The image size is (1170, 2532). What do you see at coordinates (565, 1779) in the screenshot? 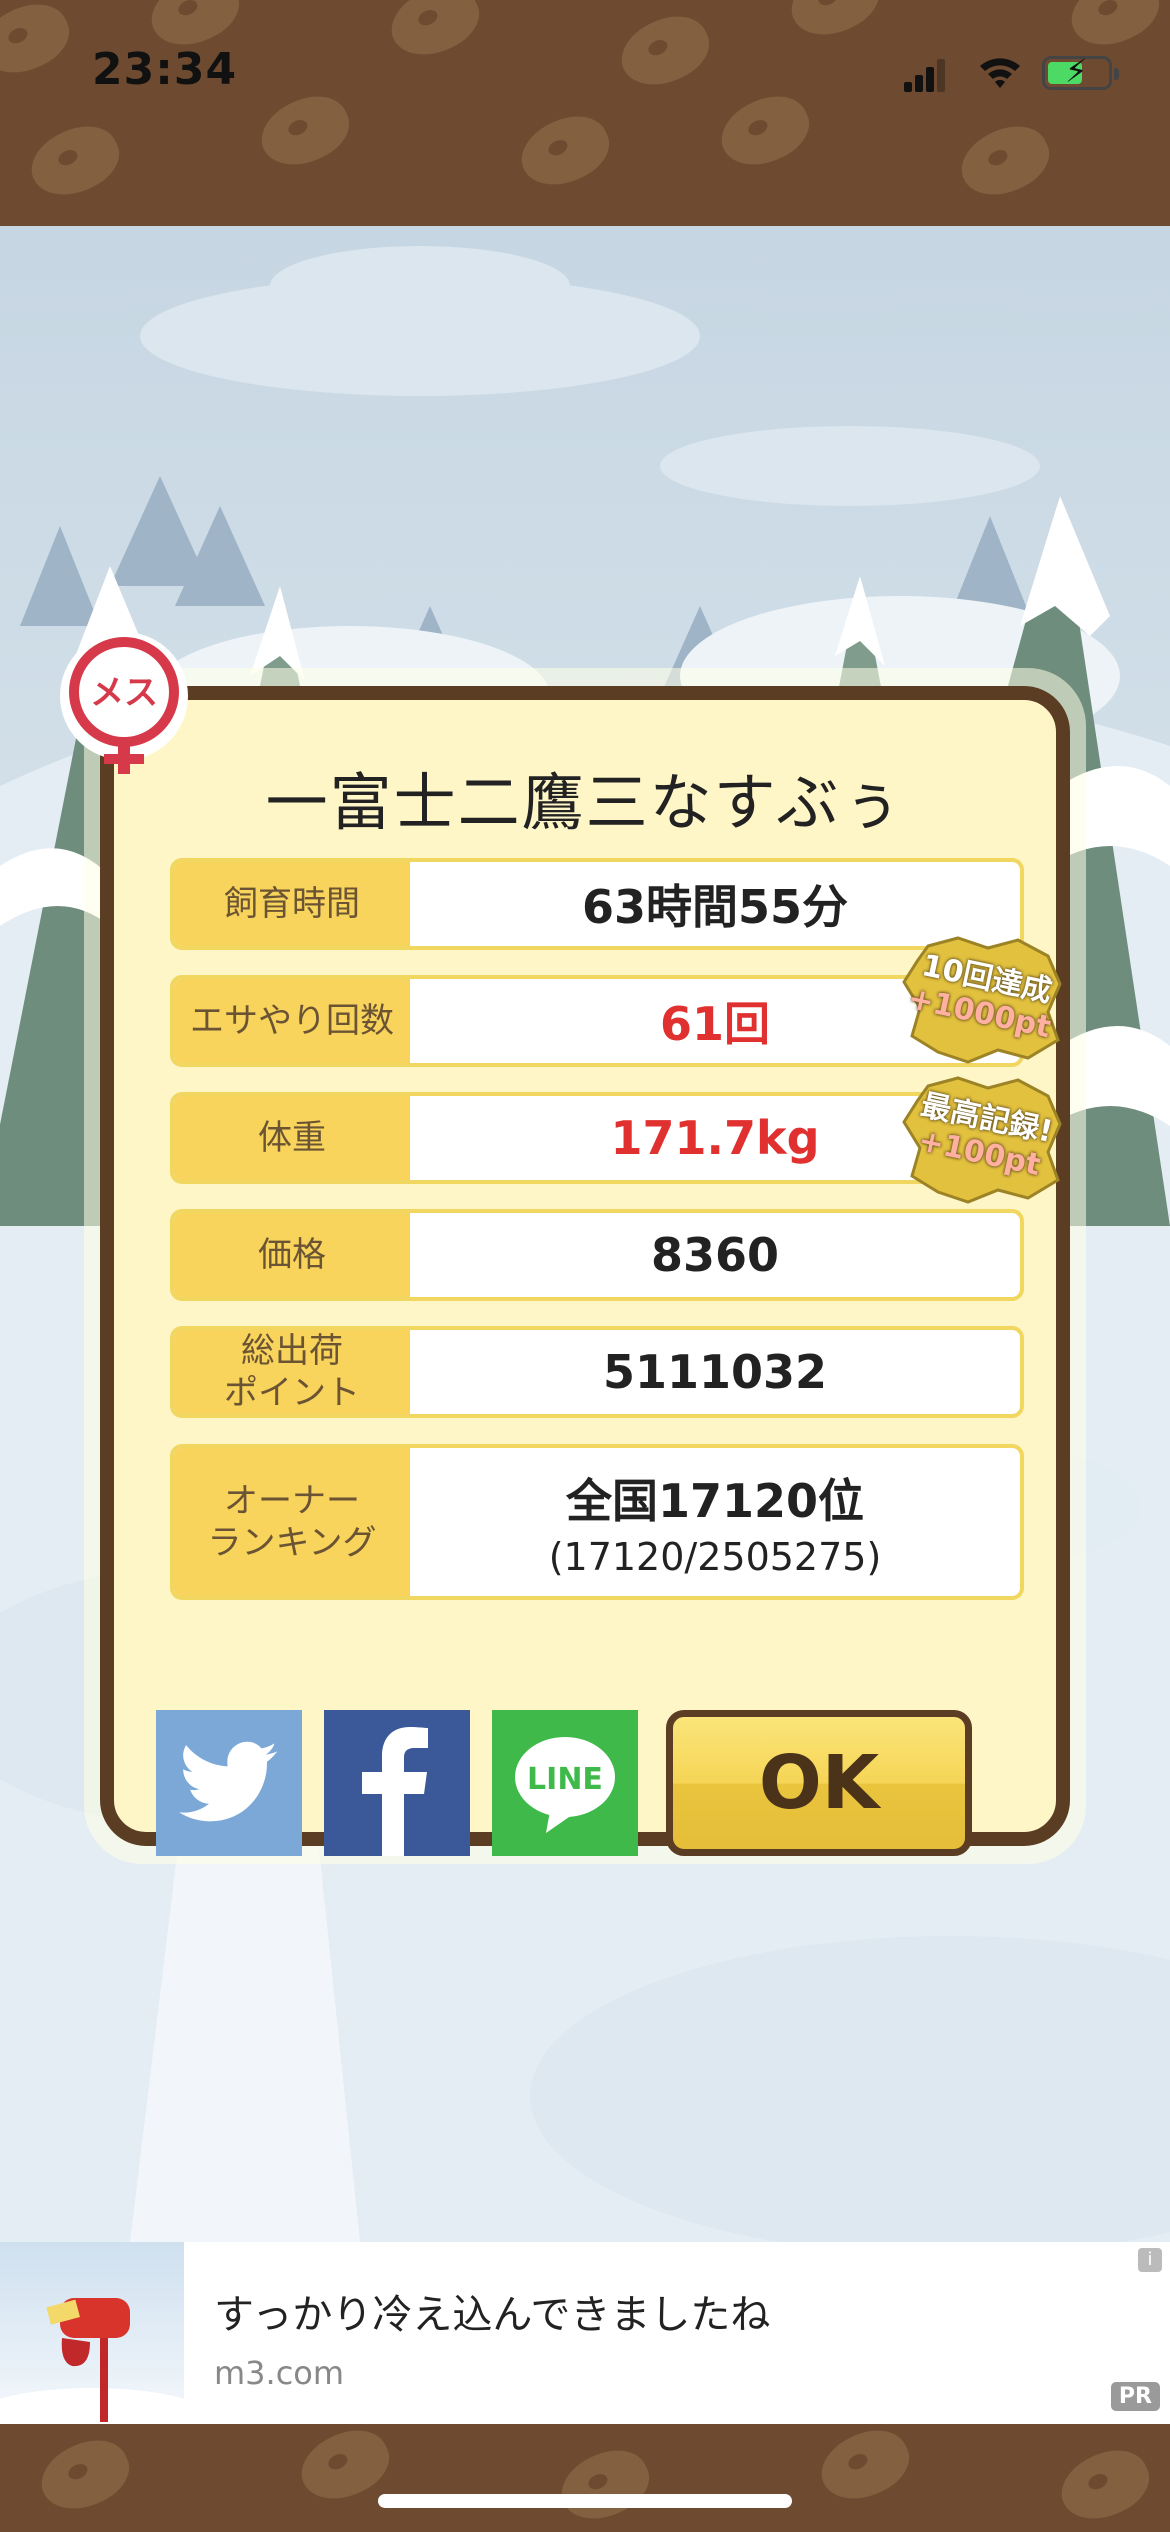
I see `svg-text: LINE` at bounding box center [565, 1779].